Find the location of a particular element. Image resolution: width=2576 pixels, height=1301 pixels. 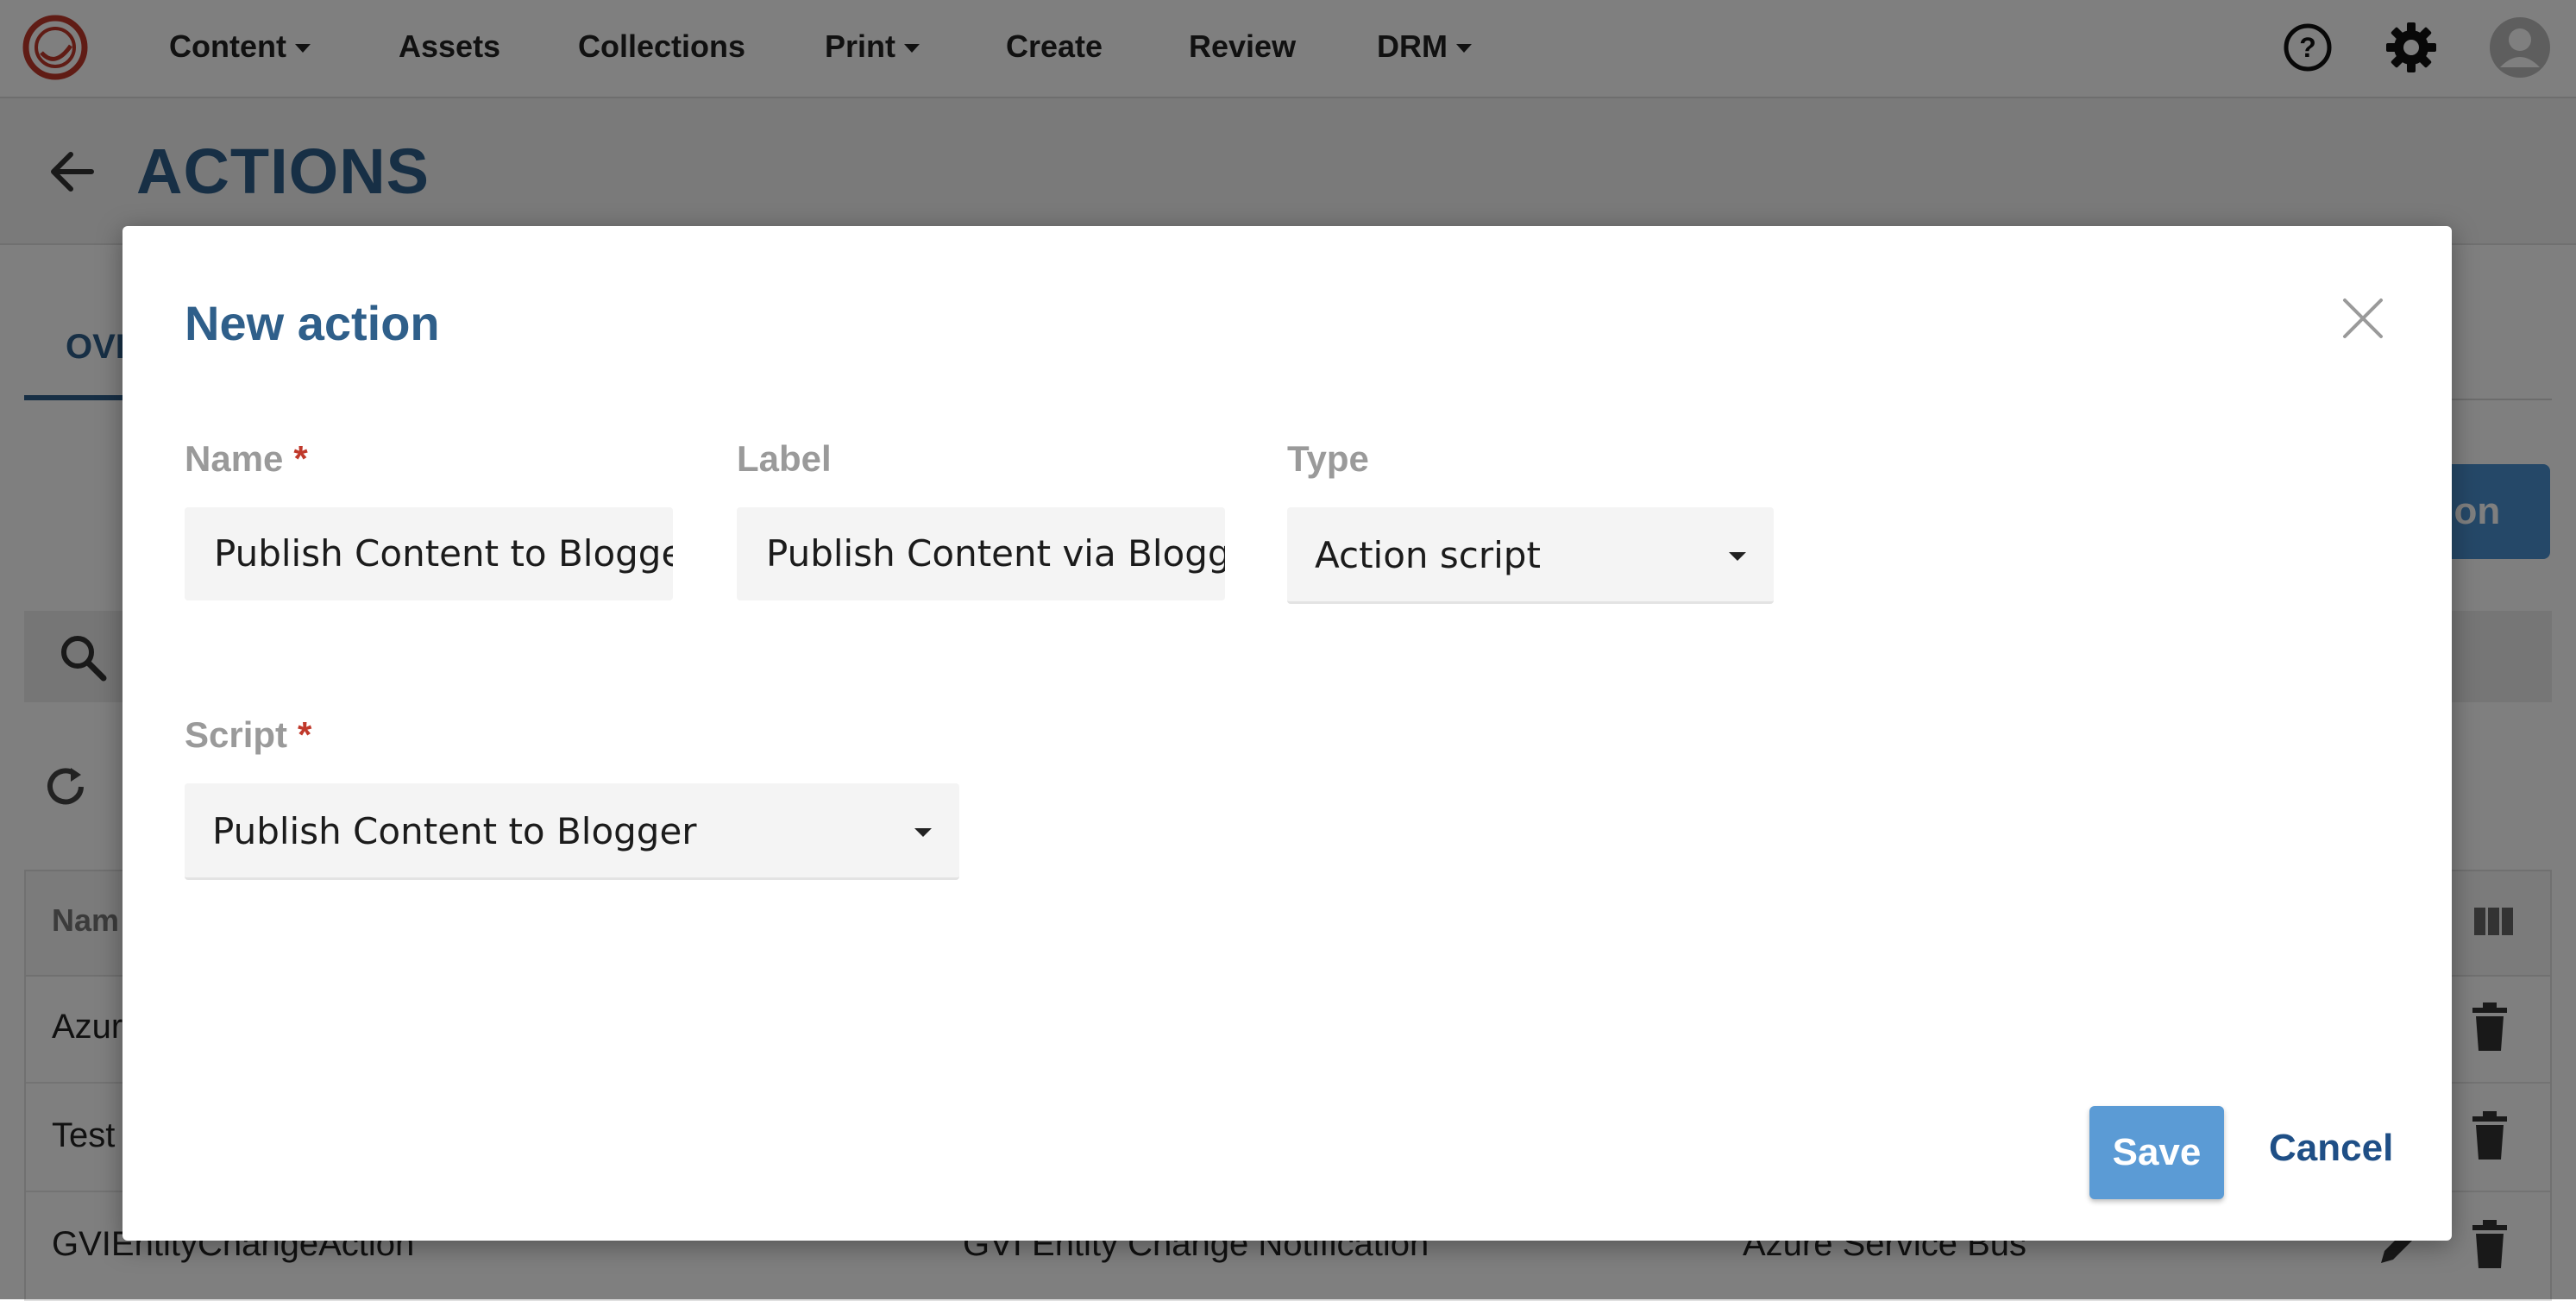

type-label-text: Type is located at coordinates (1328, 458).